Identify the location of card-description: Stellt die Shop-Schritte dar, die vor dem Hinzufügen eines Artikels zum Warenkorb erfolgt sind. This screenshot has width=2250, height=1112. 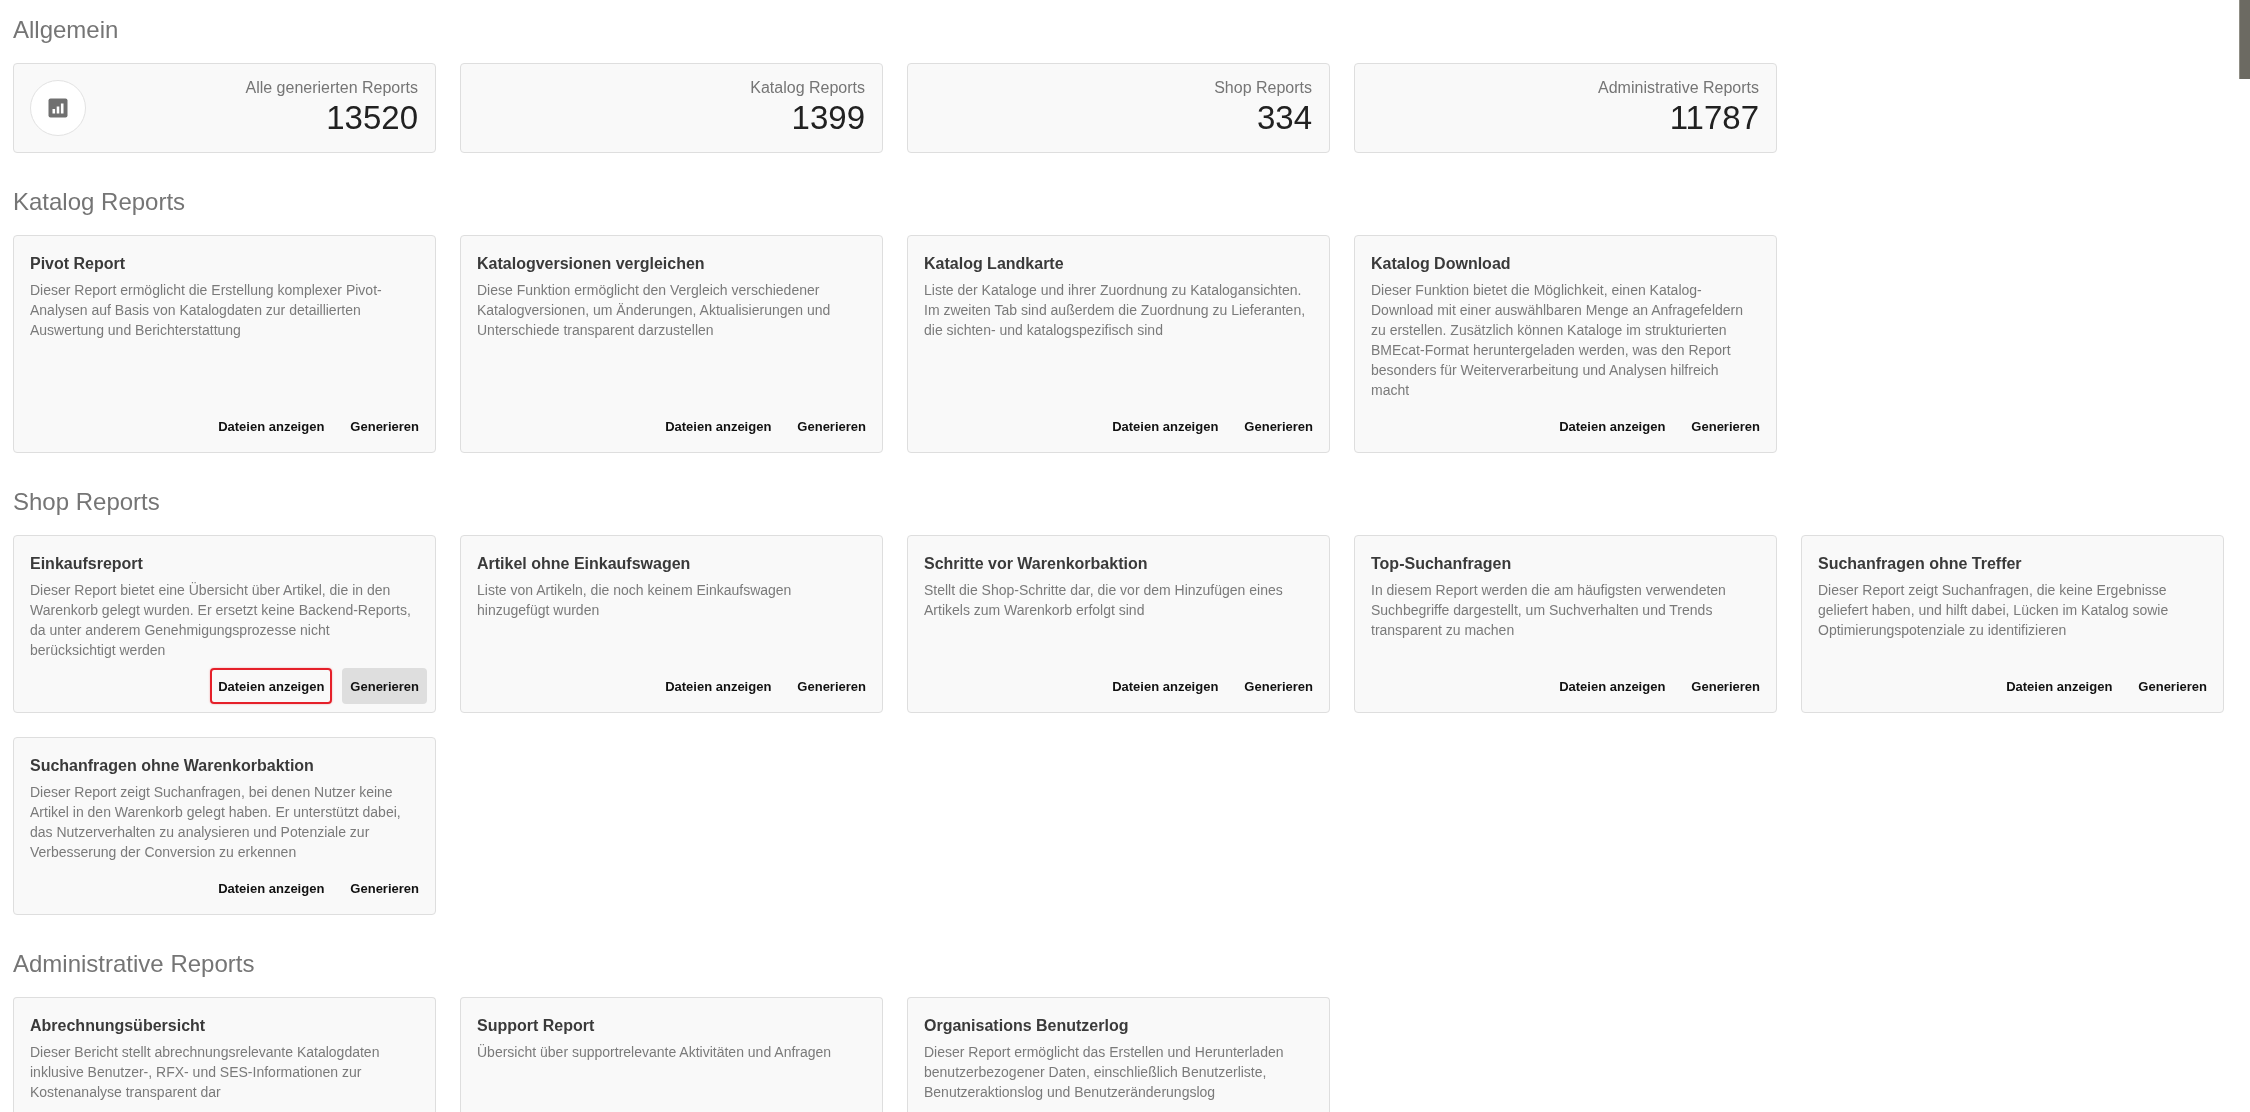
(1103, 600).